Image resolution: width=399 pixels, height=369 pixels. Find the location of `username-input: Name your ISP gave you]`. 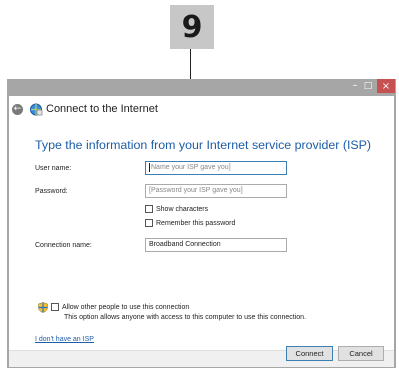

username-input: Name your ISP gave you] is located at coordinates (216, 168).